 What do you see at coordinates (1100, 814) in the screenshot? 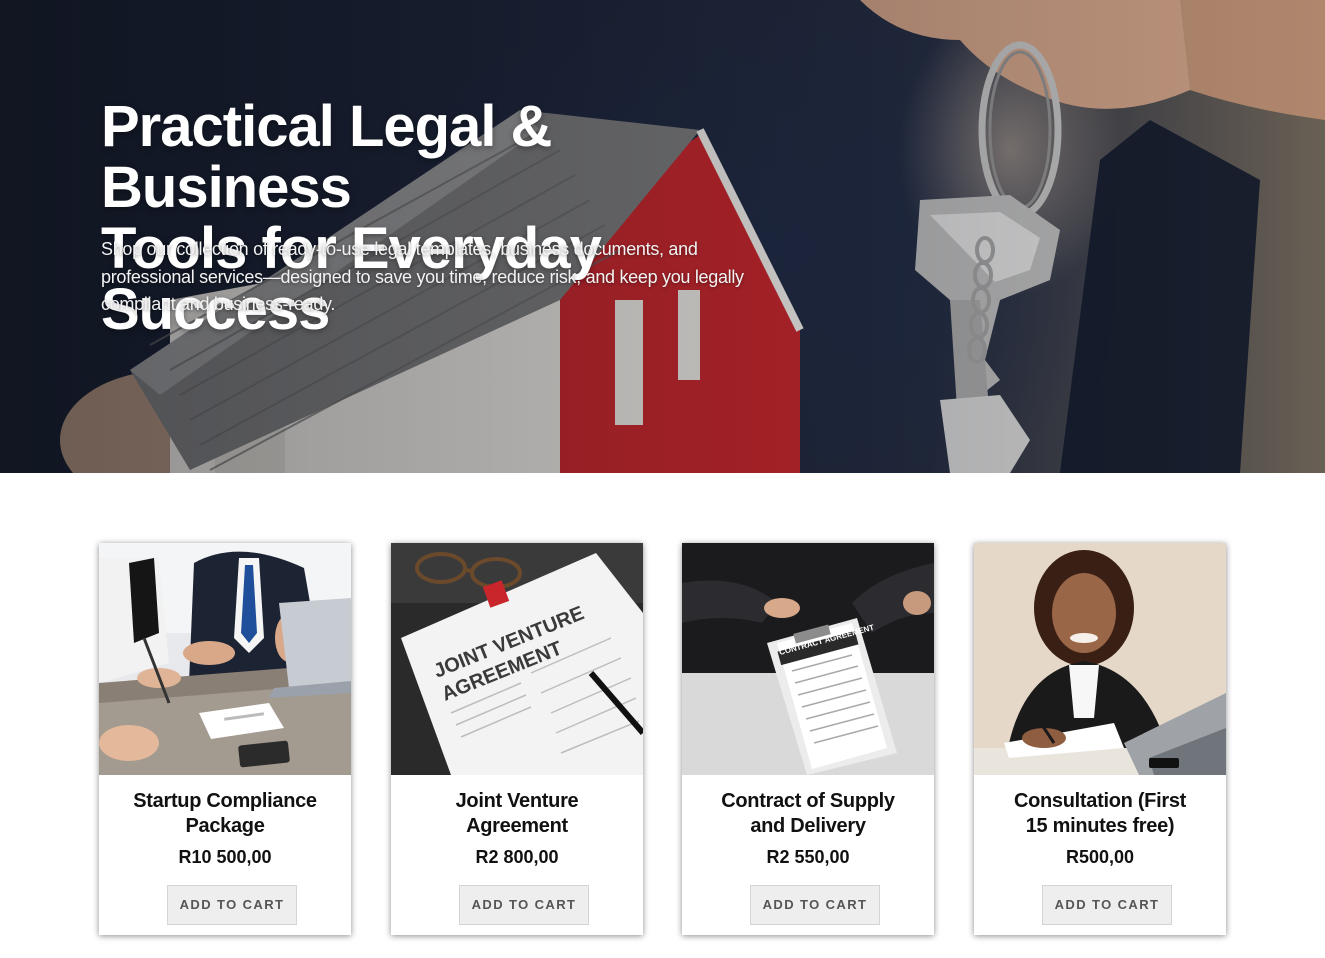
I see `product-name: Consultation (First 15 minutes free)` at bounding box center [1100, 814].